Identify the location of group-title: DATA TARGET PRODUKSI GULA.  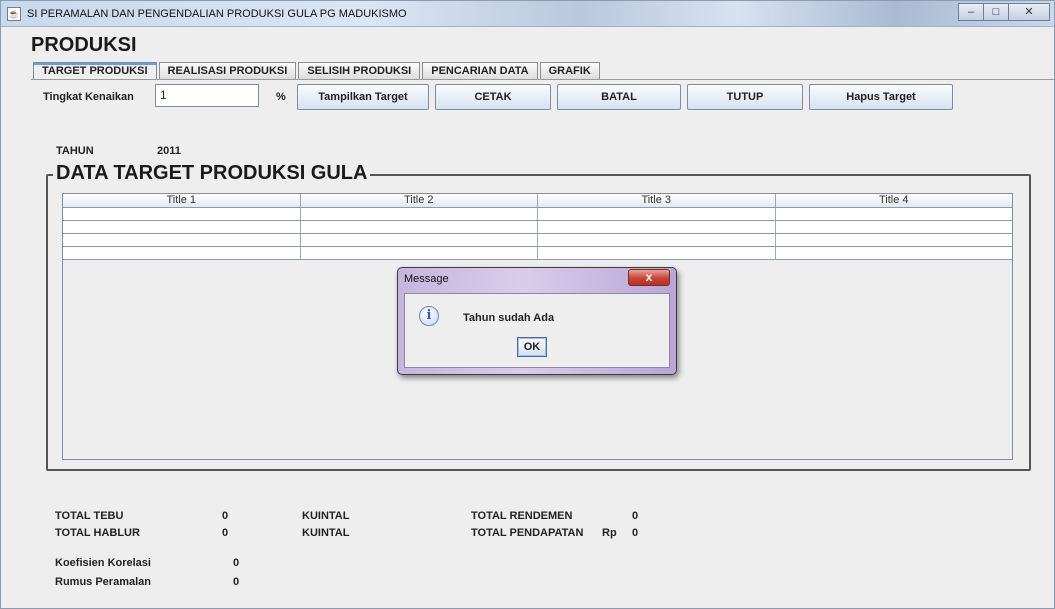
(212, 173).